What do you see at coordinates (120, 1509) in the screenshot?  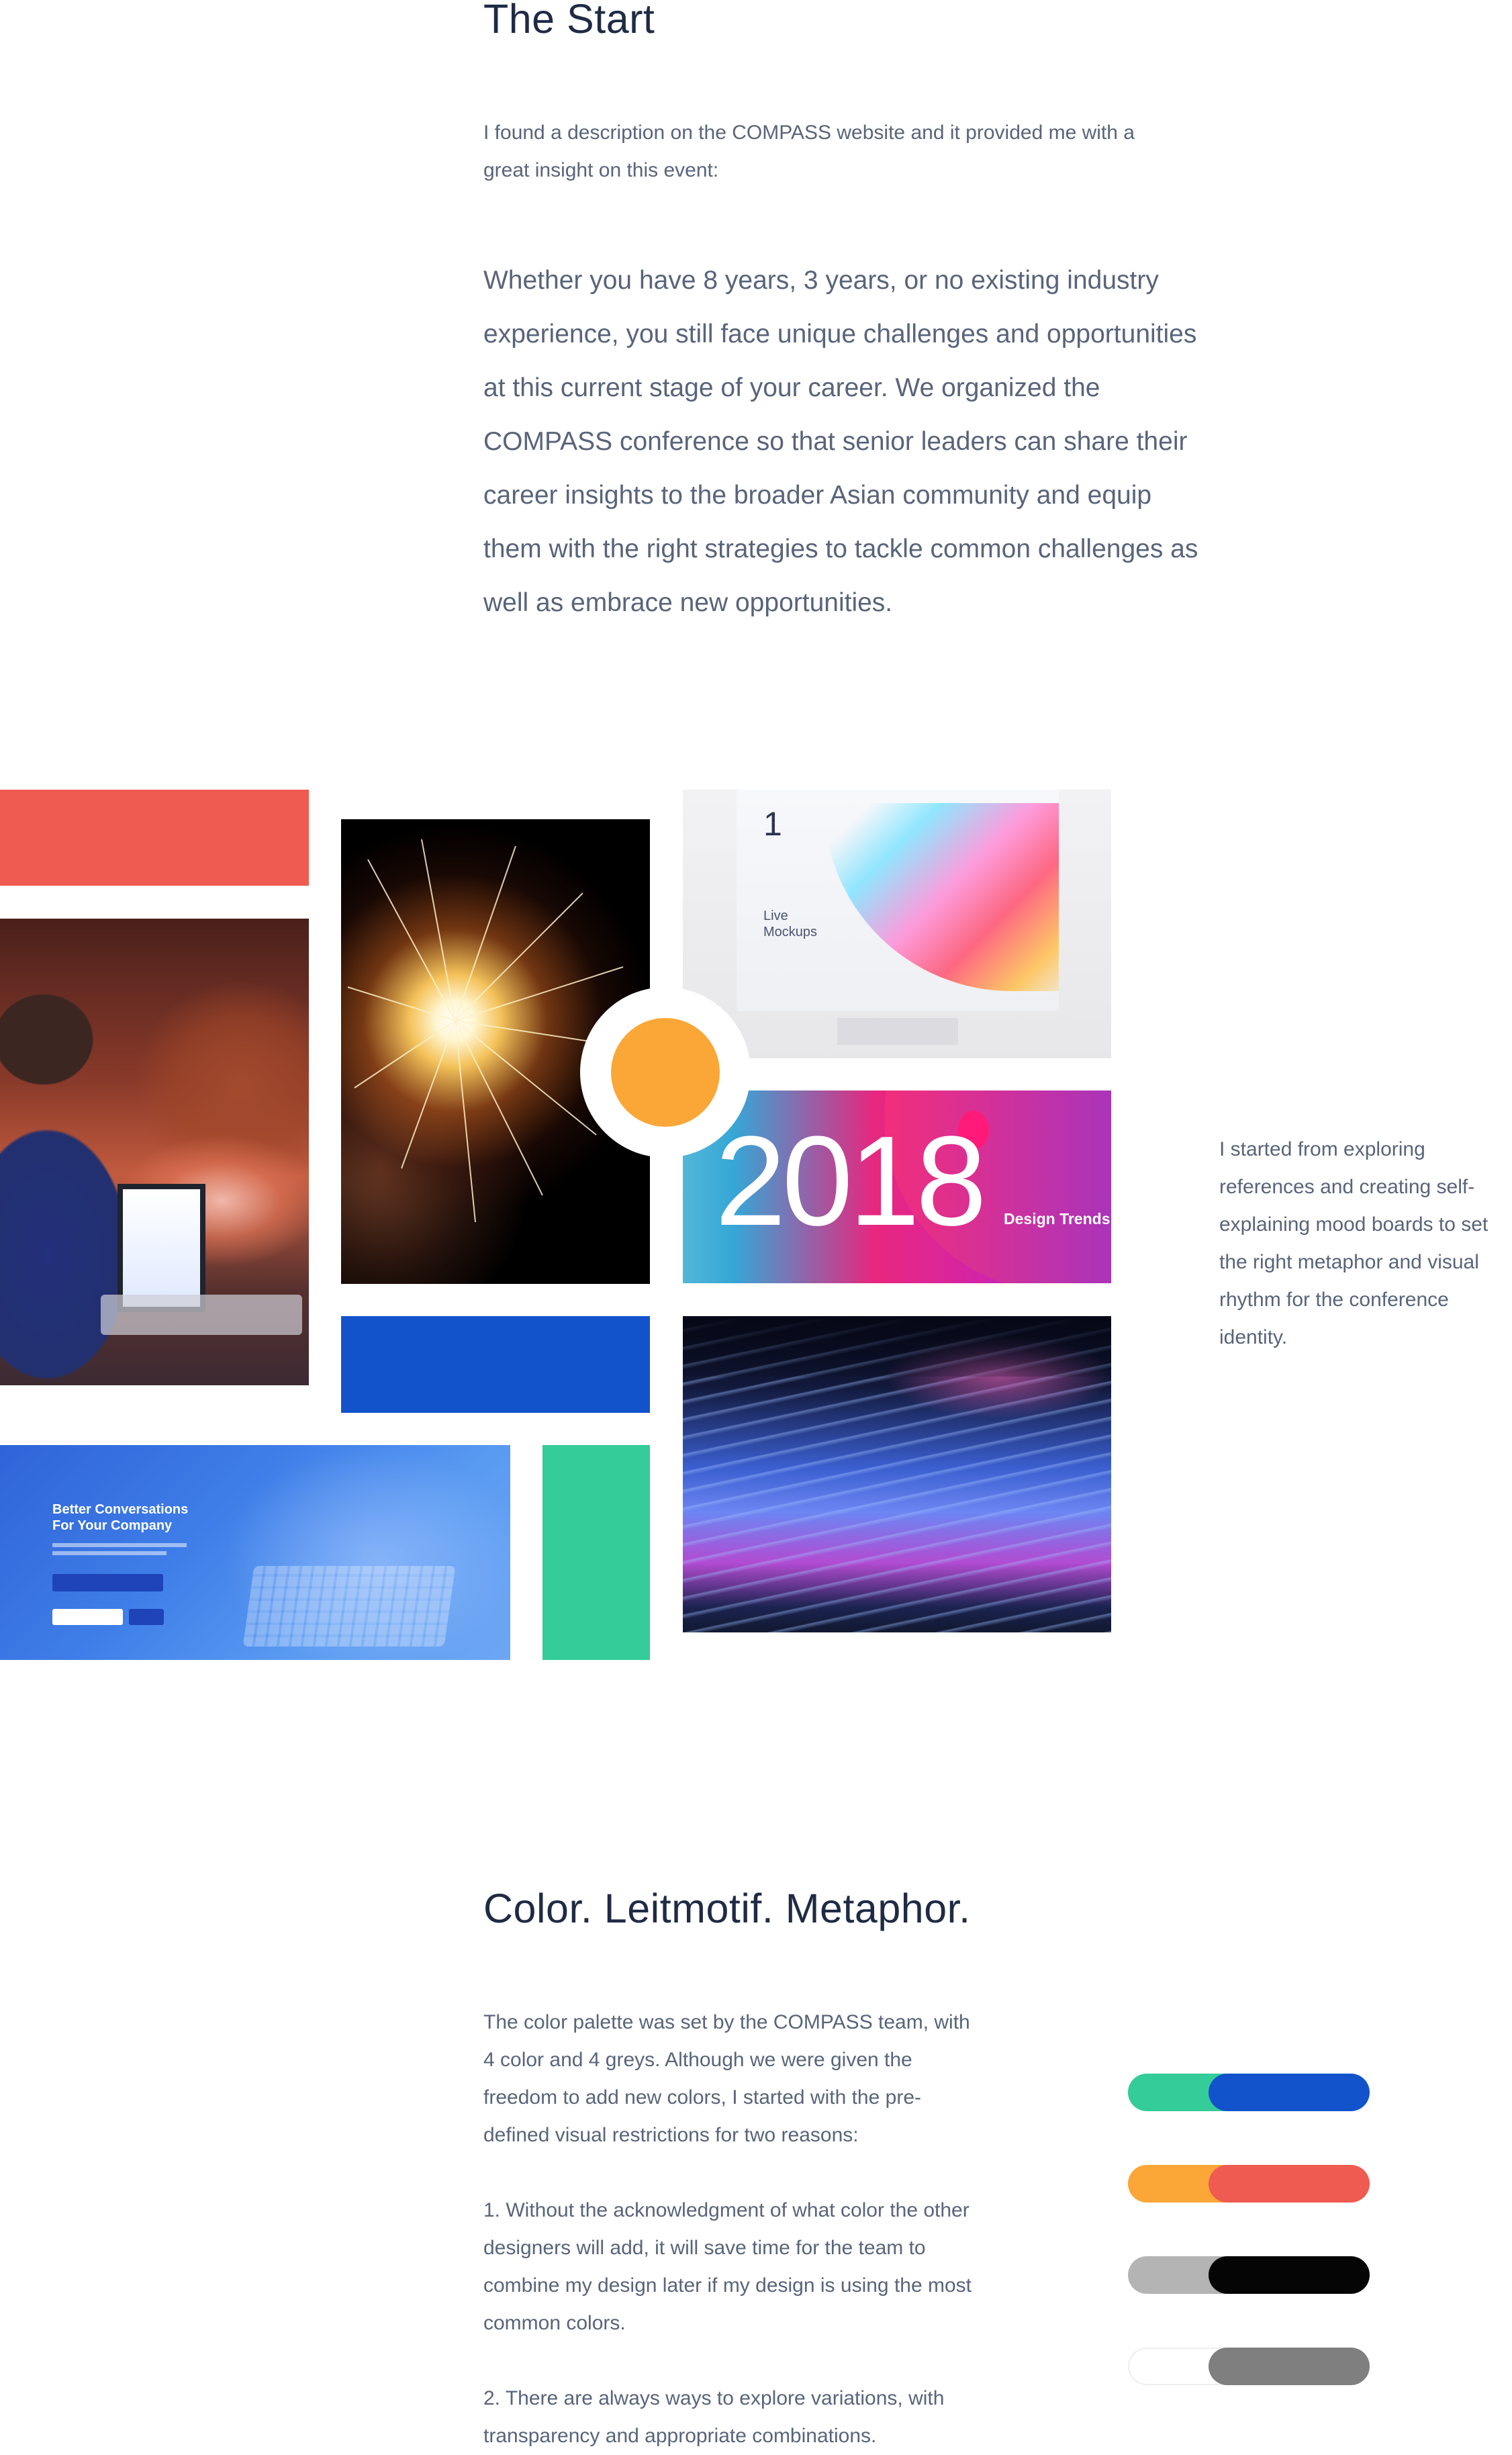 I see `landing-title-line: Better Conversations` at bounding box center [120, 1509].